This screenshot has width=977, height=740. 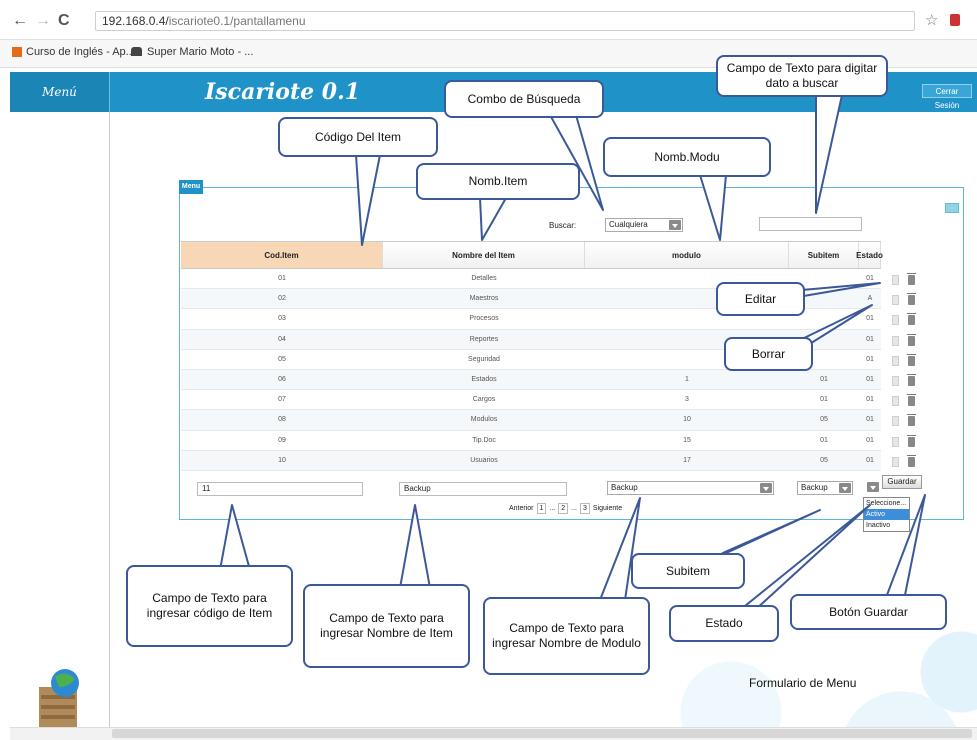 I want to click on module-select: Backup, so click(x=690, y=488).